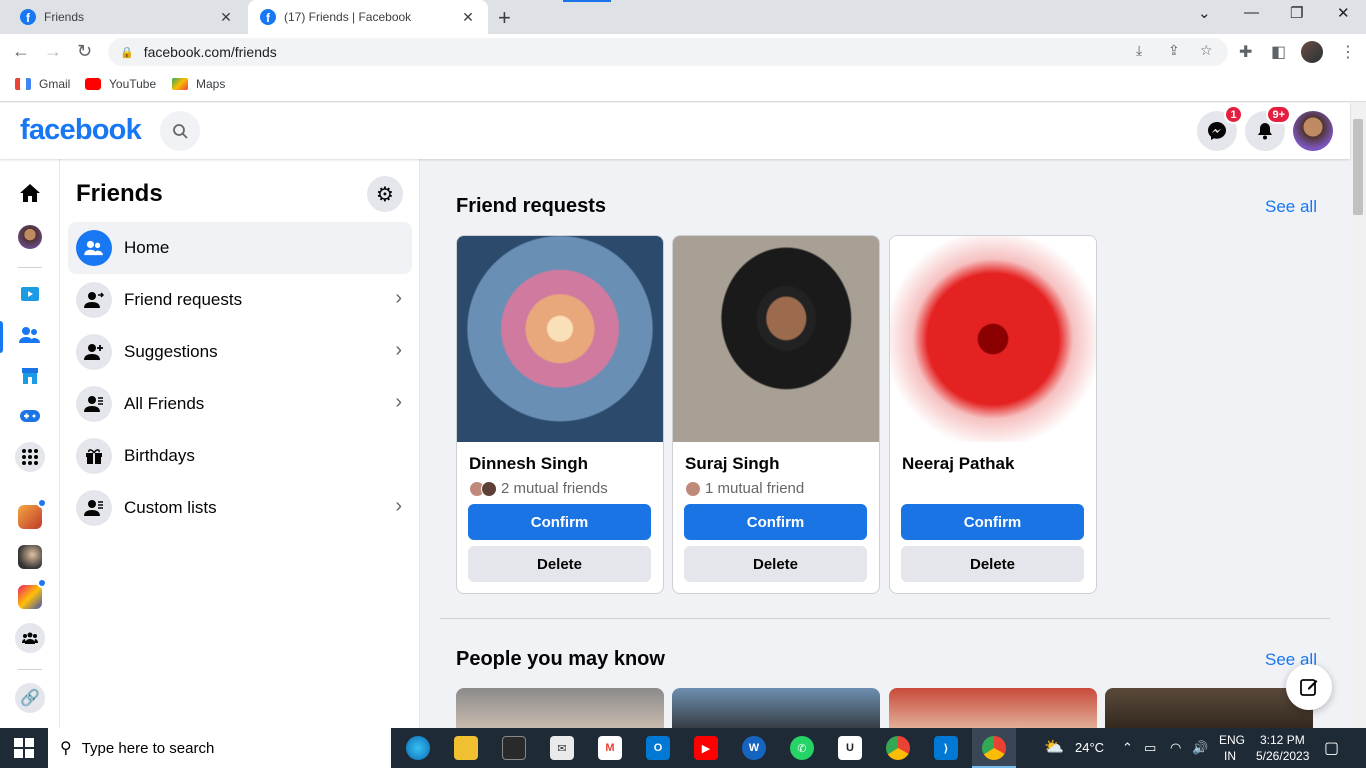  I want to click on clock-time: 3:12 PM, so click(1282, 740).